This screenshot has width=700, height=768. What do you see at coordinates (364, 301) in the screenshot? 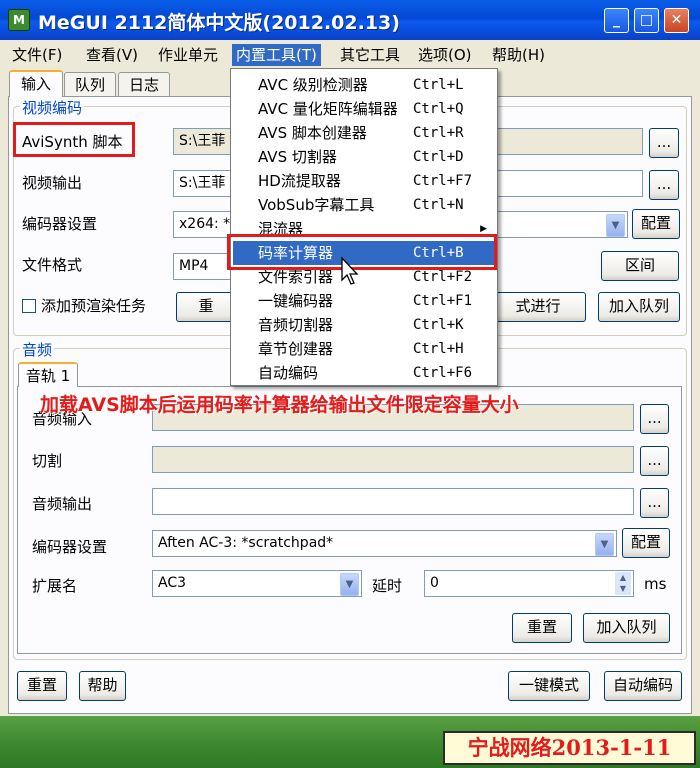
I see `menu-item-oneclick-encoder: 一键编码器 Ctrl+F1` at bounding box center [364, 301].